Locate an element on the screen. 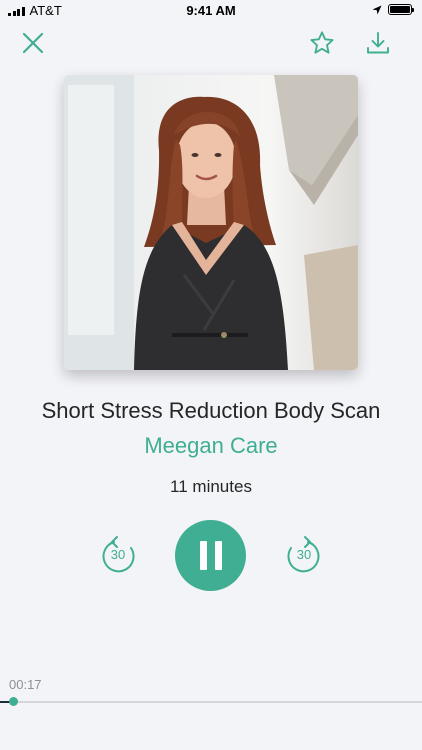  progress-track is located at coordinates (211, 702).